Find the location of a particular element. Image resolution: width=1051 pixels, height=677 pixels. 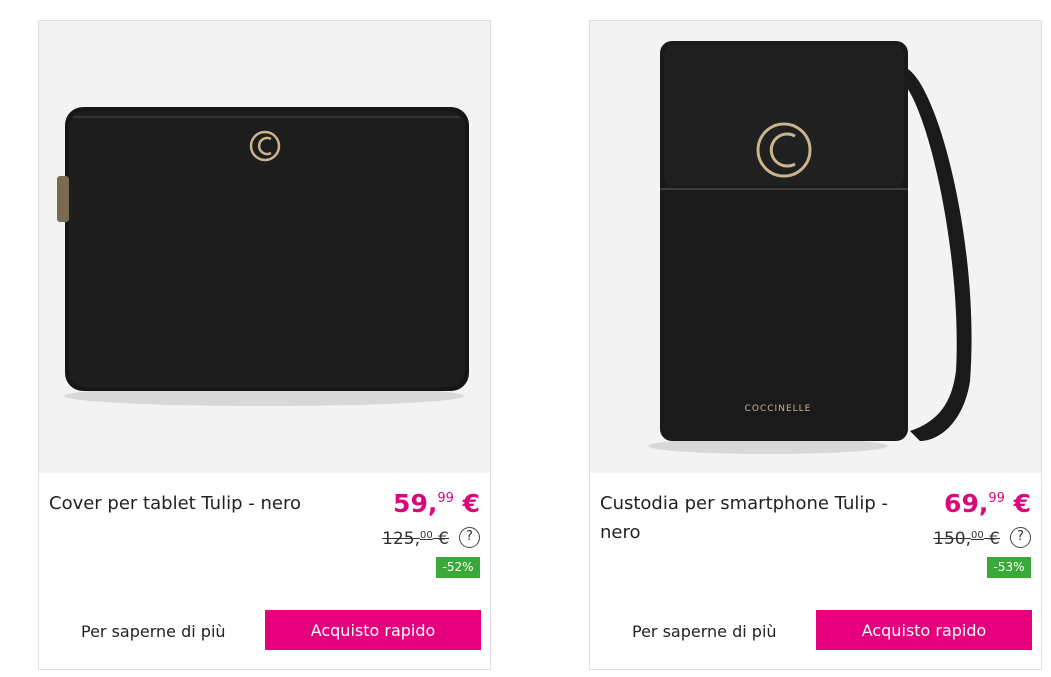

product-title: Cover per tablet Tulip - nero is located at coordinates (199, 503).